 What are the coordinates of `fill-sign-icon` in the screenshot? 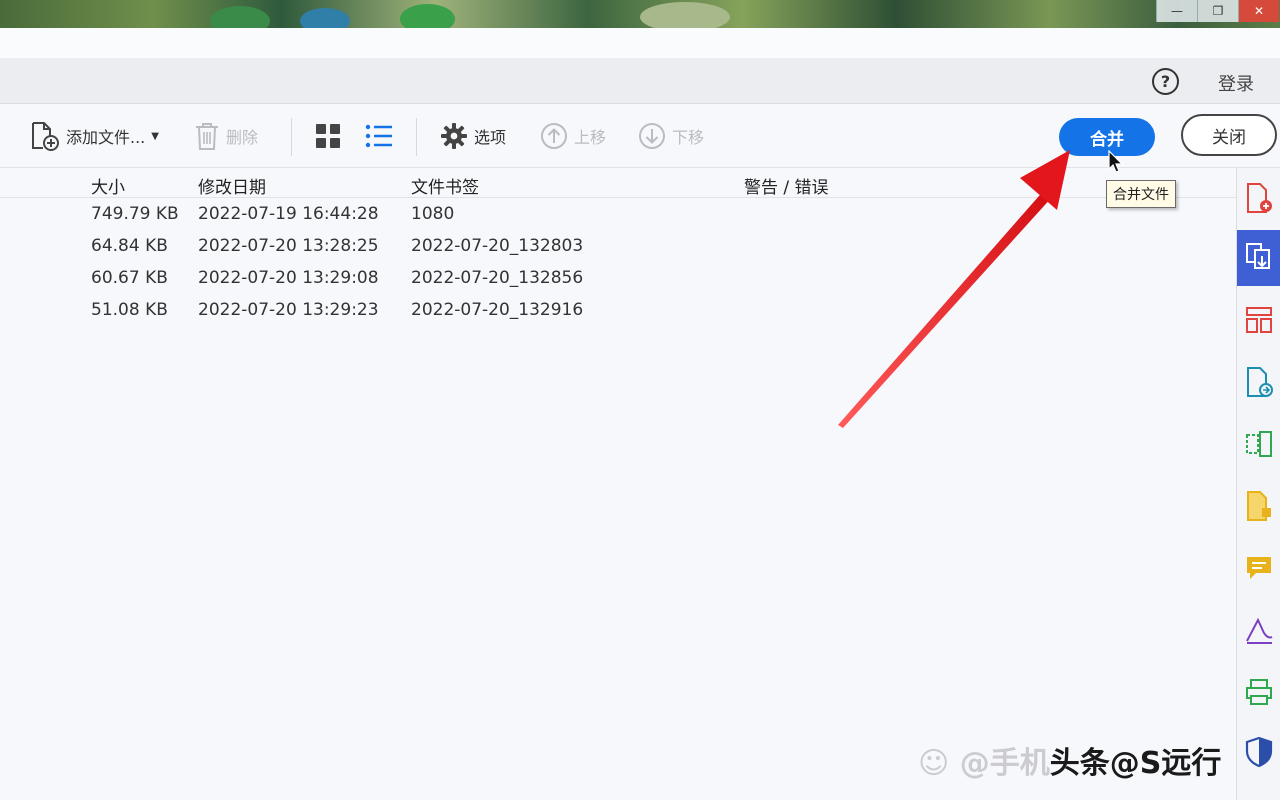 It's located at (1259, 506).